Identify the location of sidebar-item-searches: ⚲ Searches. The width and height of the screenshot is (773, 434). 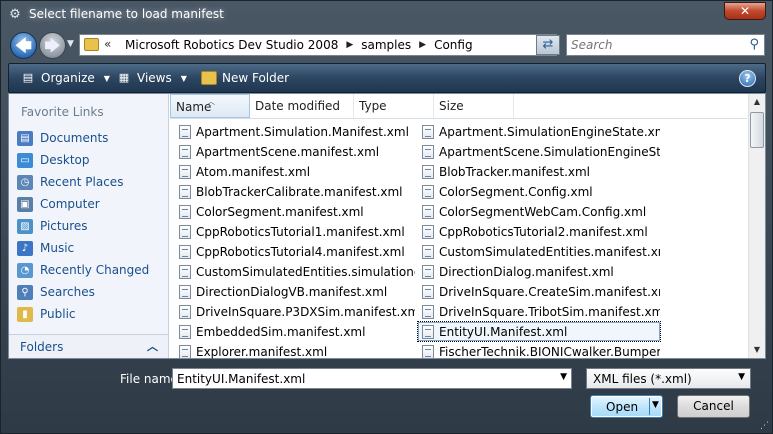
(90, 292).